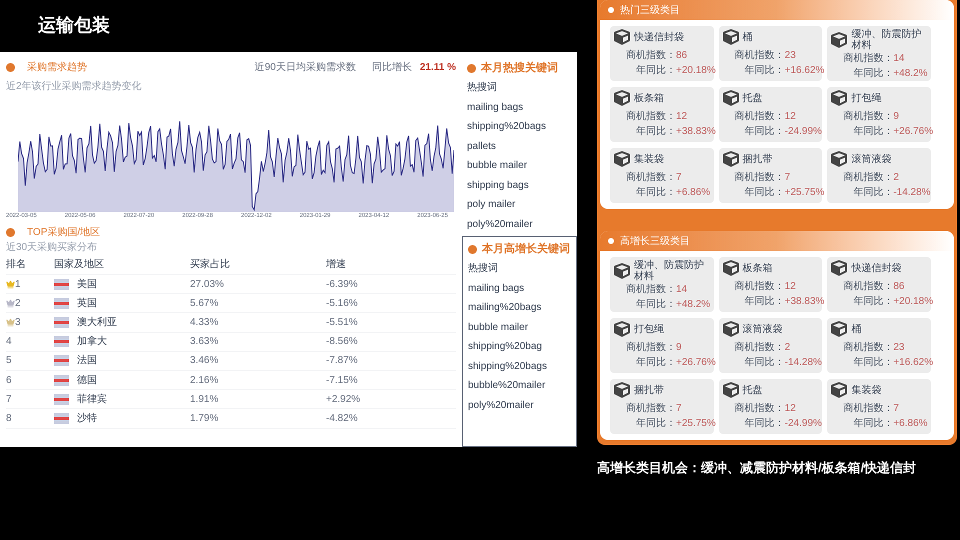  Describe the element at coordinates (482, 147) in the screenshot. I see `keyword-item: pallets` at that location.